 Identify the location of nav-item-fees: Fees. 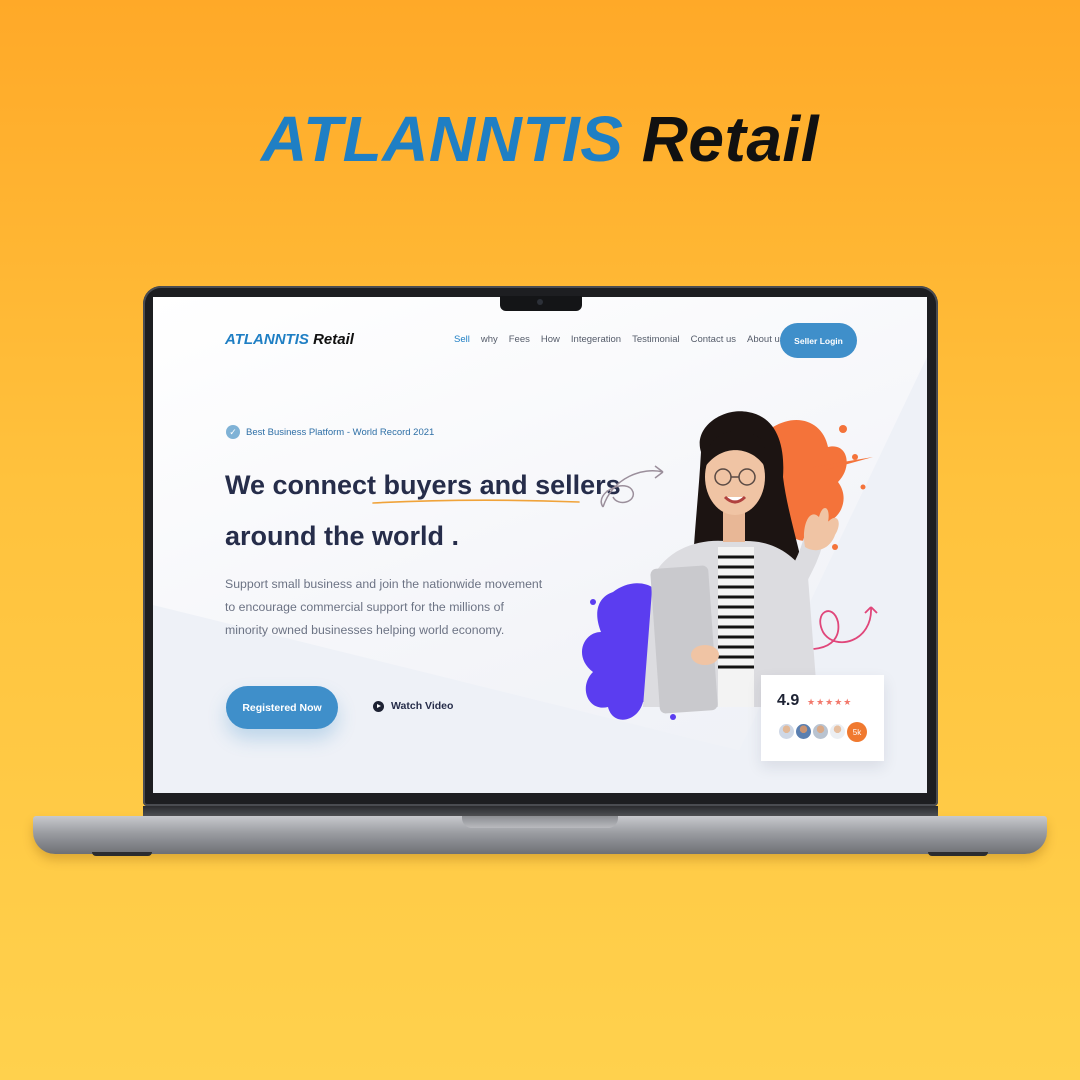
(519, 339).